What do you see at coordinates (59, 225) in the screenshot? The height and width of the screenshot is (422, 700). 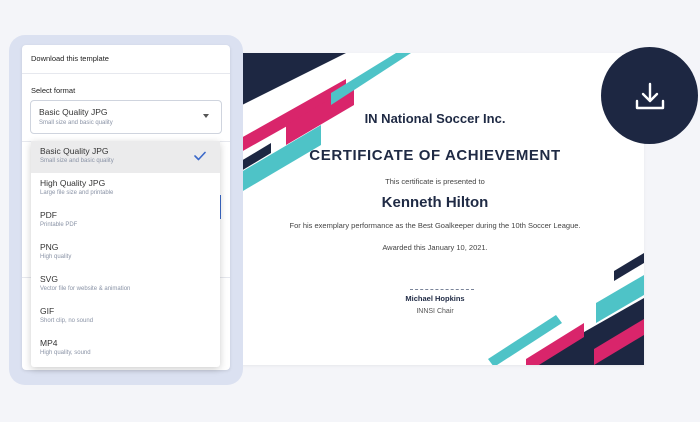 I see `option-description: Printable PDF` at bounding box center [59, 225].